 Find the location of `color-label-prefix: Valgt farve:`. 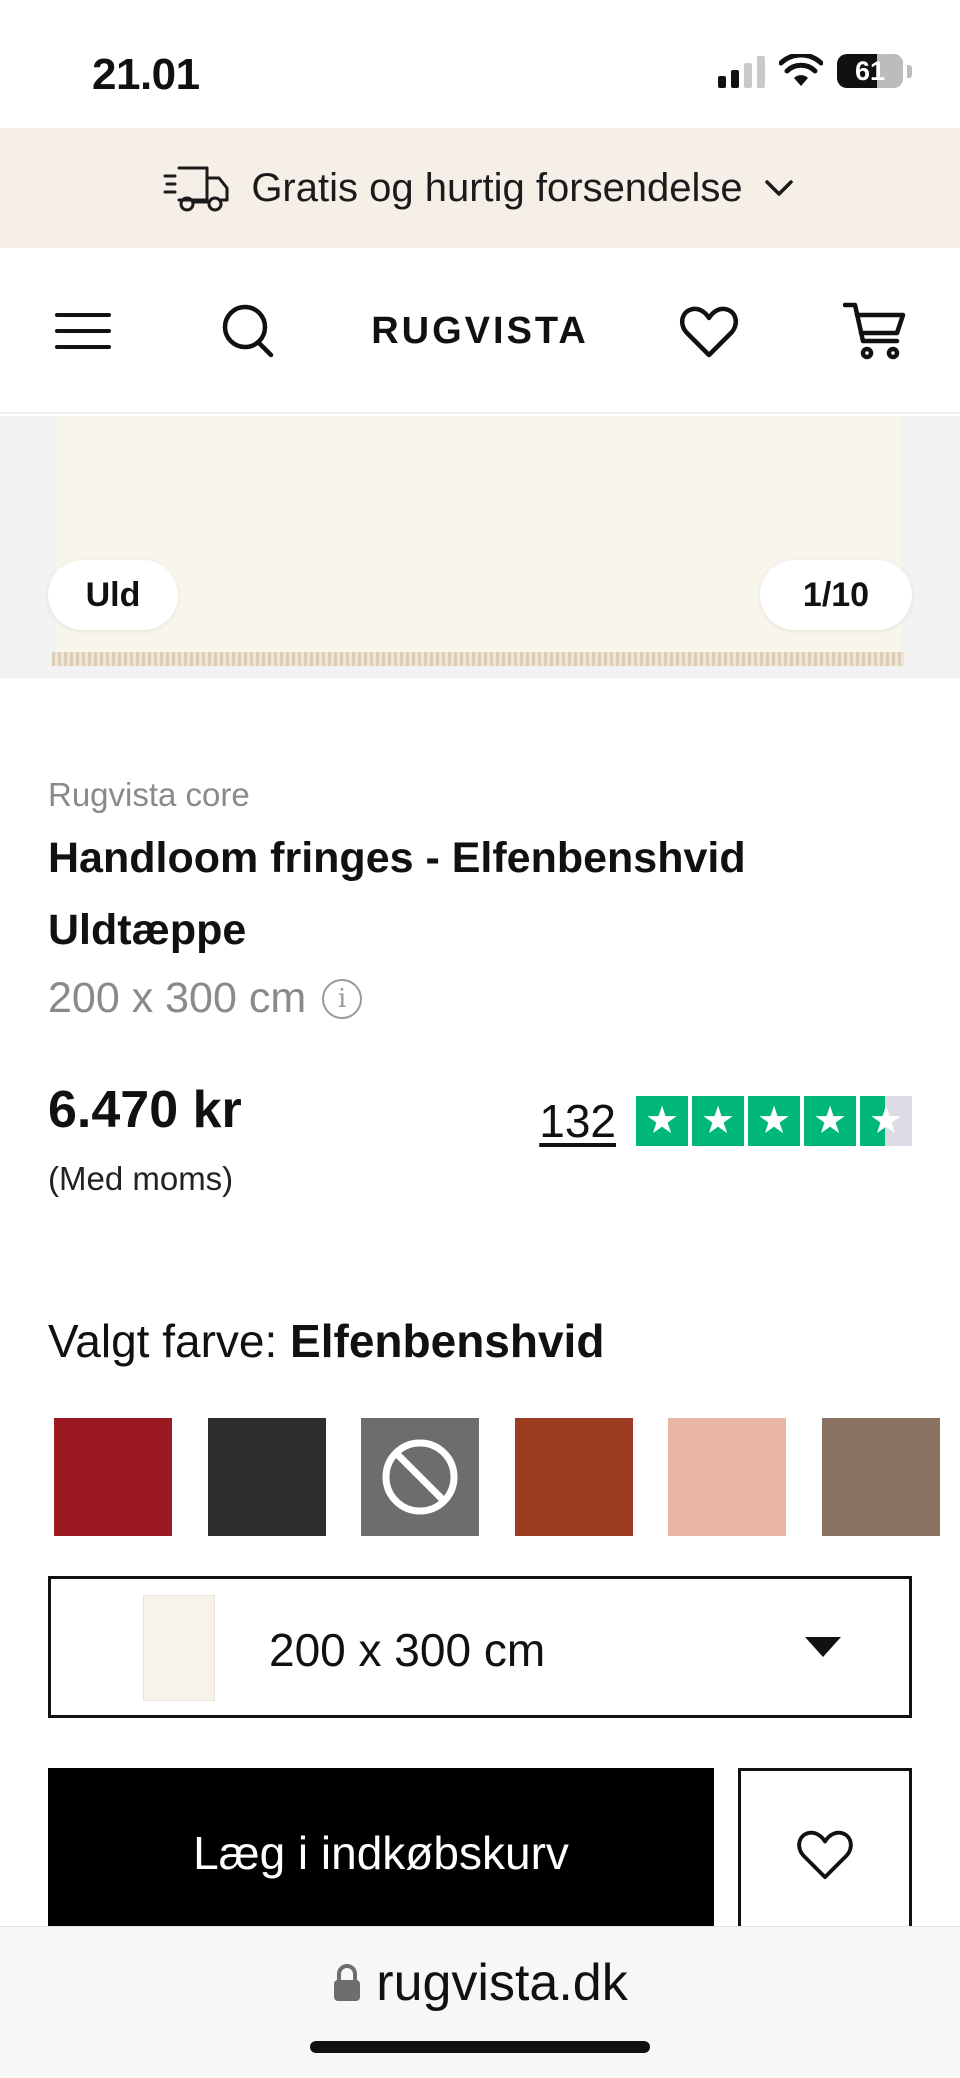

color-label-prefix: Valgt farve: is located at coordinates (163, 1341).